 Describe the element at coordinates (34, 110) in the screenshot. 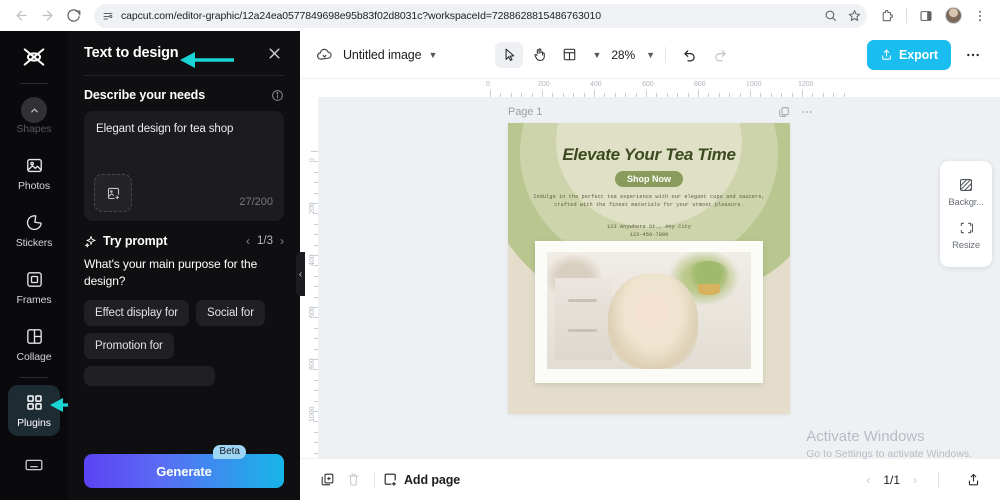

I see `chevron-up-icon` at that location.